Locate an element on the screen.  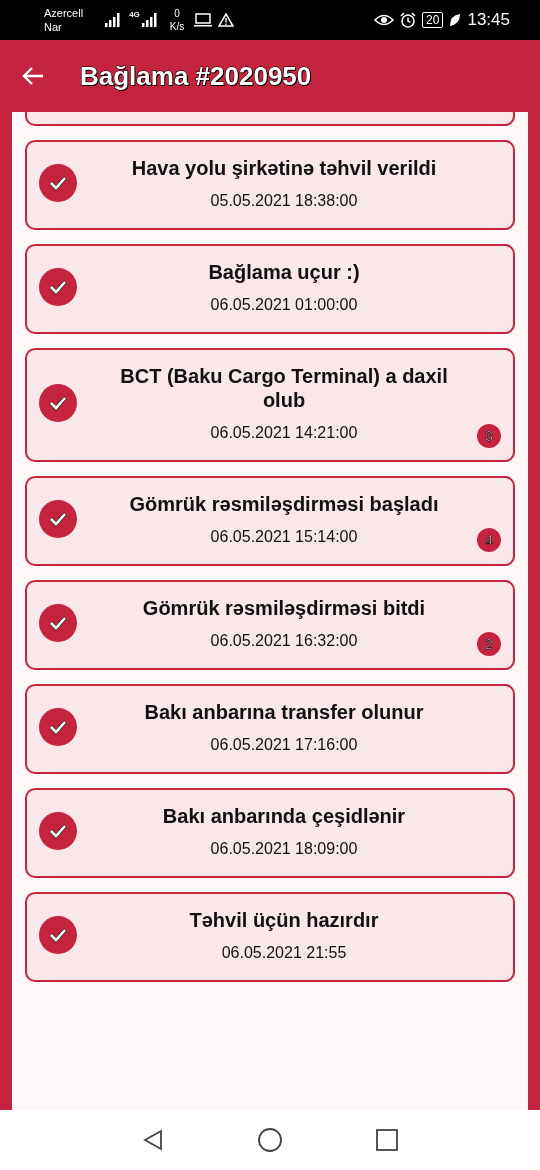
event-time: 06.05.2021 01:00:00 is located at coordinates (284, 305).